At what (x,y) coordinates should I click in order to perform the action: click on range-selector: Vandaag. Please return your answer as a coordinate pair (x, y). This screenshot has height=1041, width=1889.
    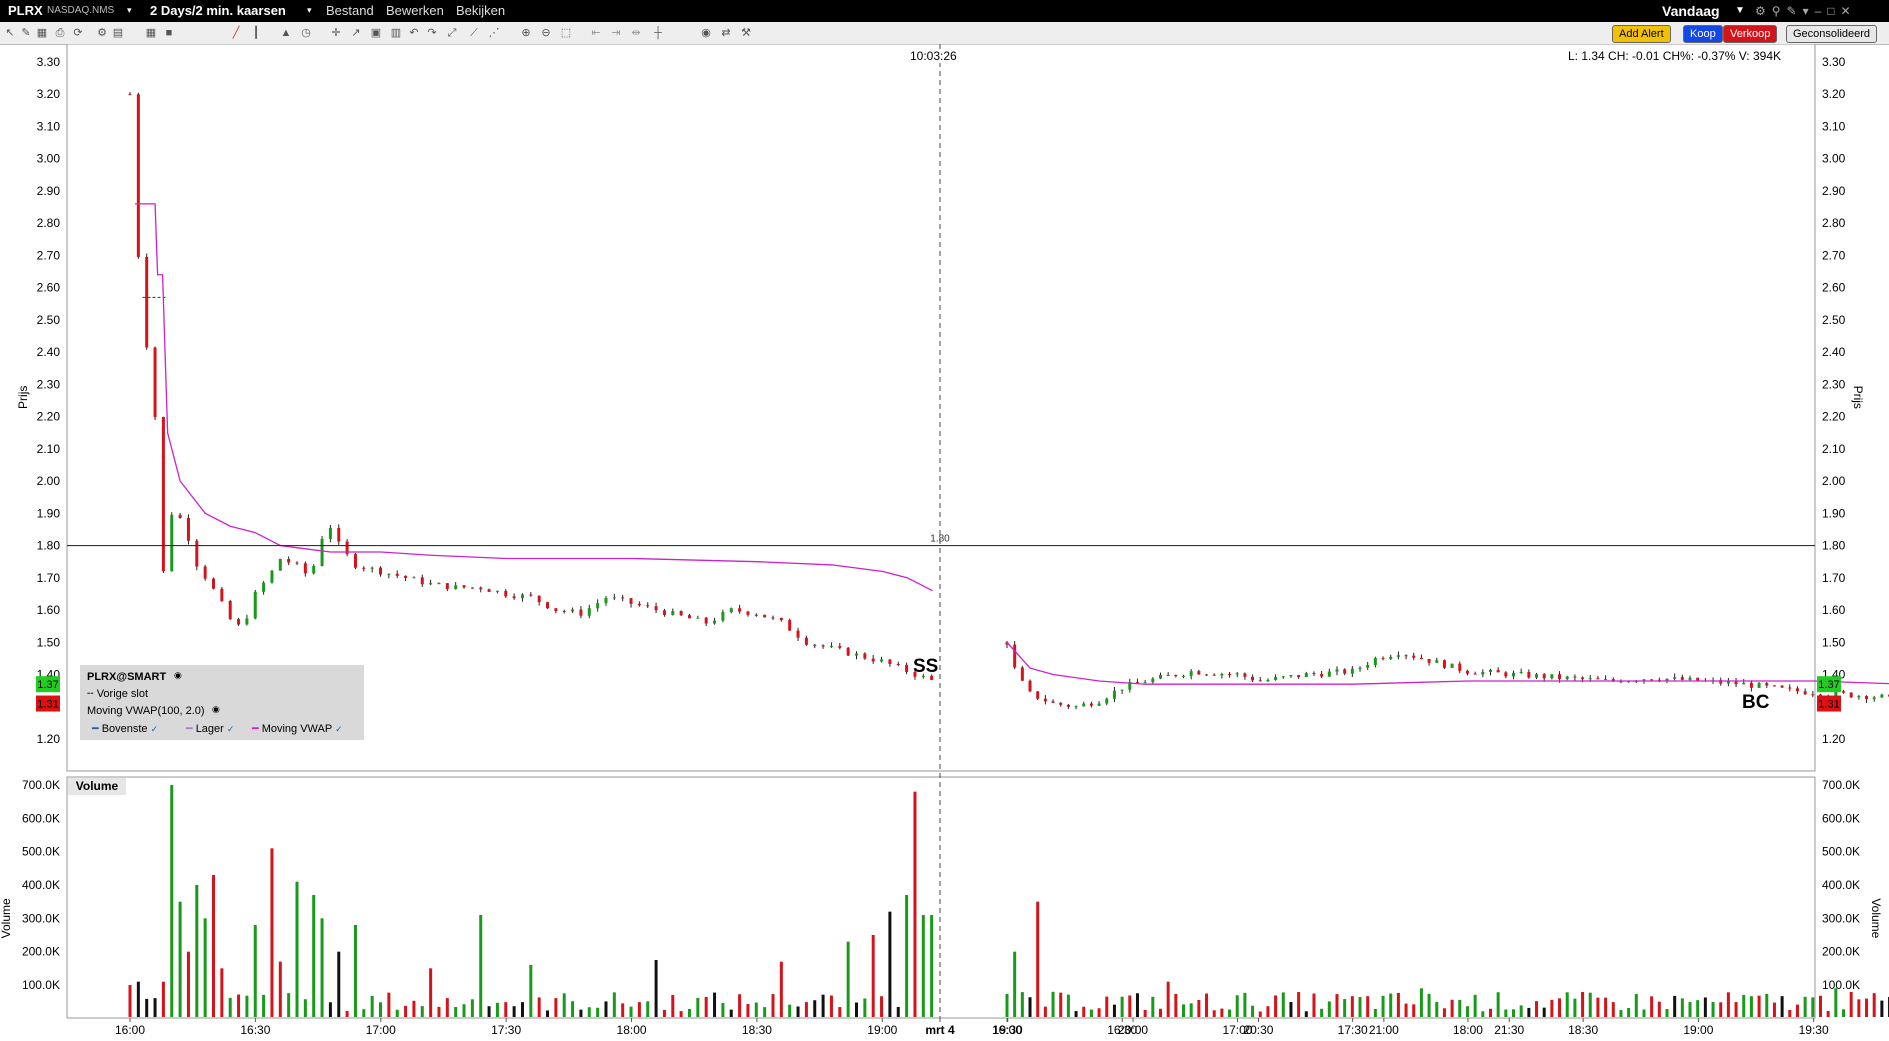
    Looking at the image, I should click on (1691, 11).